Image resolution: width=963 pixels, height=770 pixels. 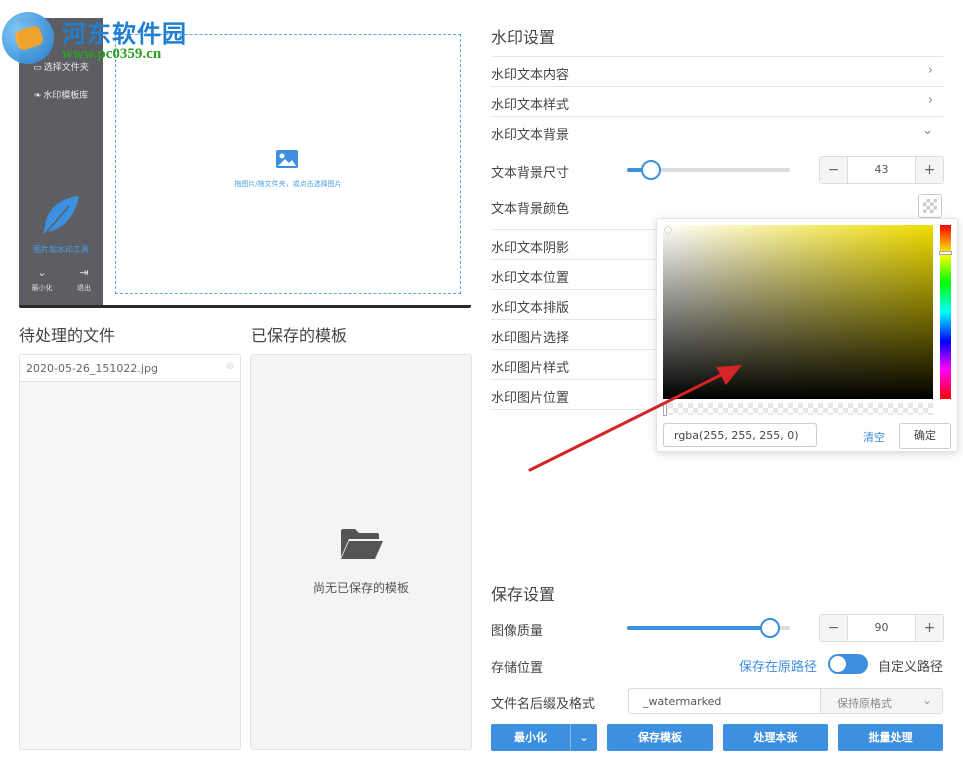 I want to click on image-dropzone: 拖图片/拖文件夹，或点击选择图片, so click(x=288, y=164).